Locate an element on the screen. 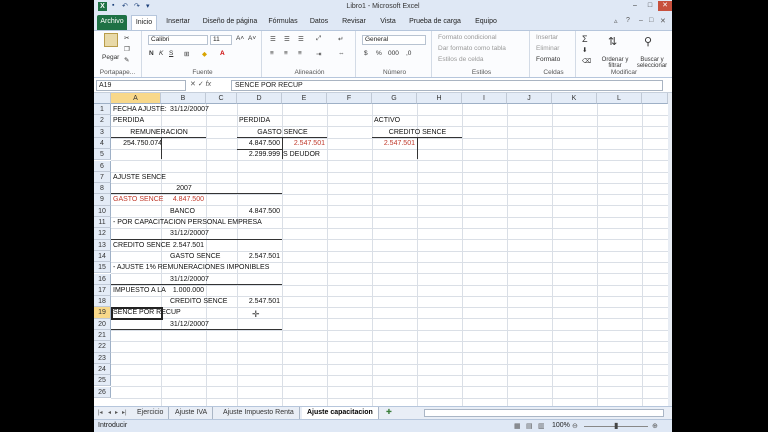 The image size is (768, 432). tab-archivo: Archivo is located at coordinates (112, 22).